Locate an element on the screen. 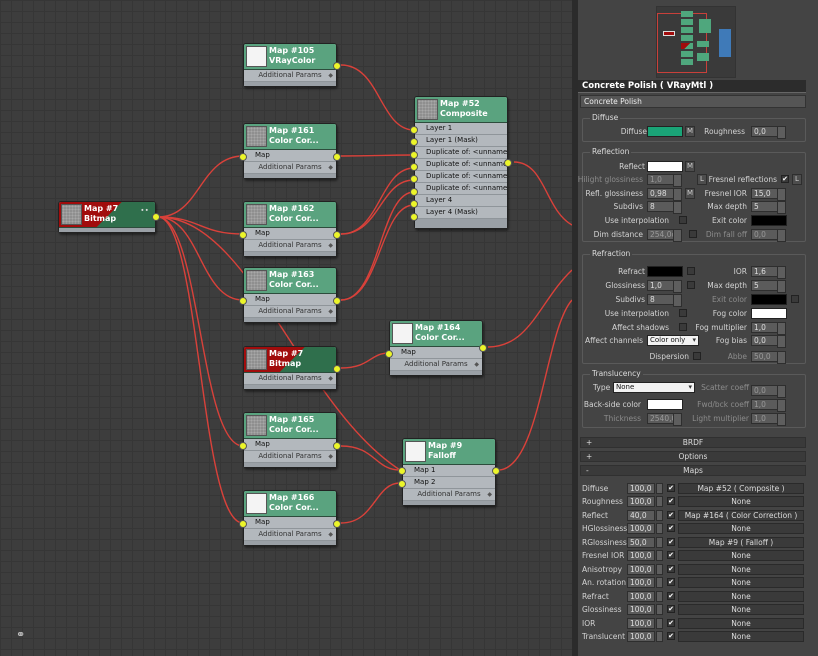  fwd-bck-coeff-spinner: 1,0 is located at coordinates (768, 405).